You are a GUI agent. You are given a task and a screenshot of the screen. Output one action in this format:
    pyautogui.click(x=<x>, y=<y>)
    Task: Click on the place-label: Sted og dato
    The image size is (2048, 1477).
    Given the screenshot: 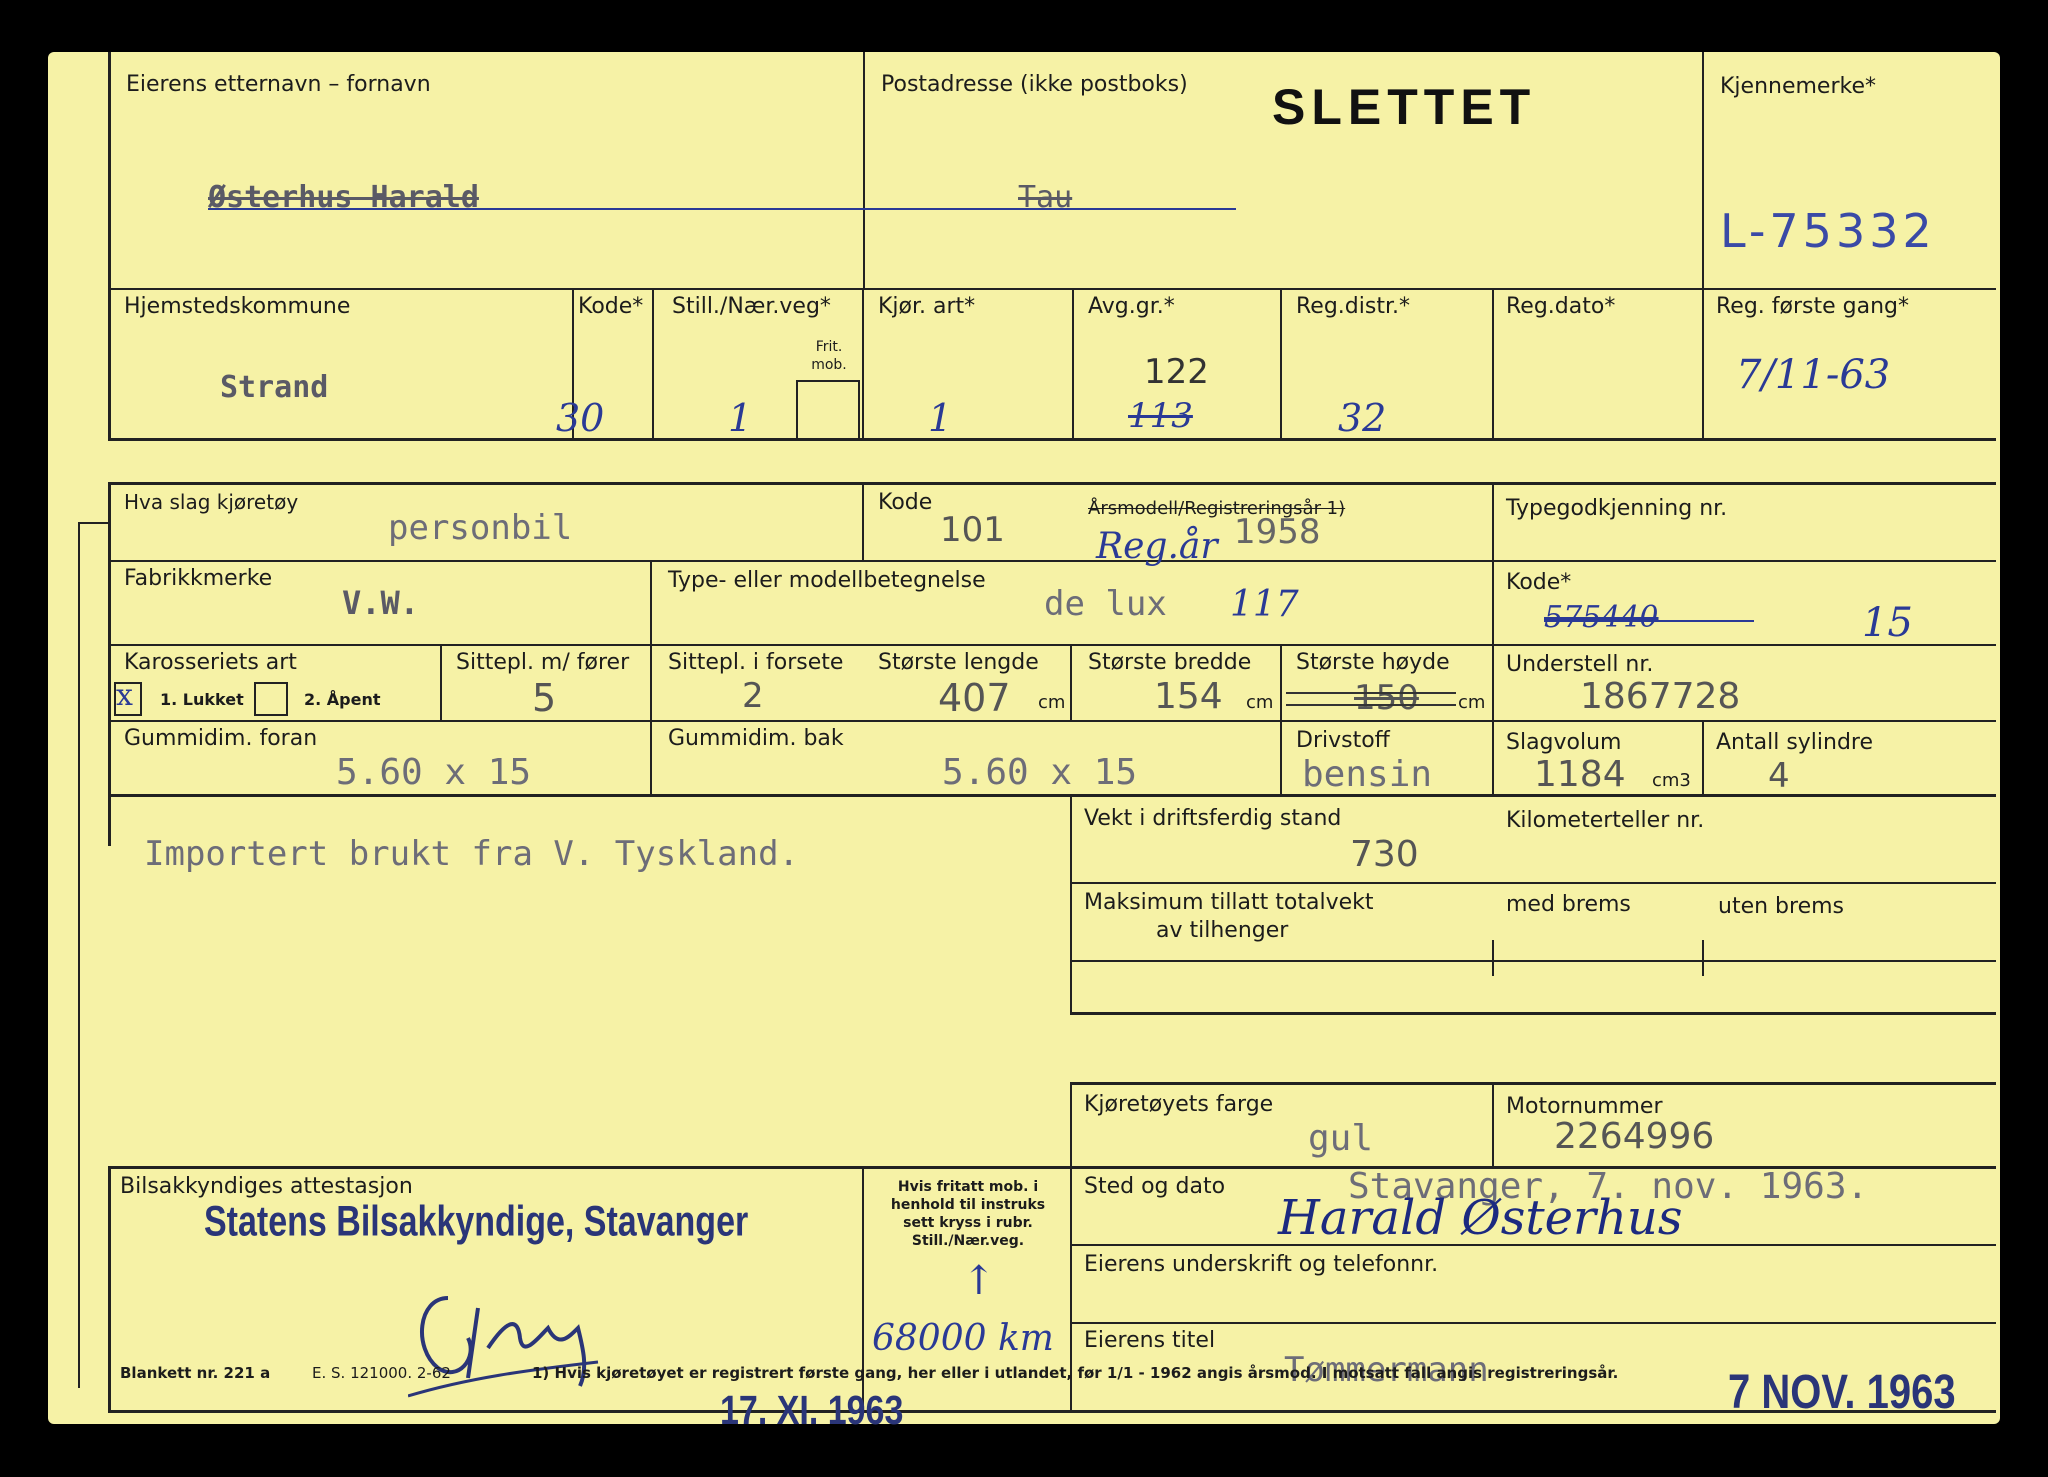 What is the action you would take?
    pyautogui.click(x=1155, y=1186)
    